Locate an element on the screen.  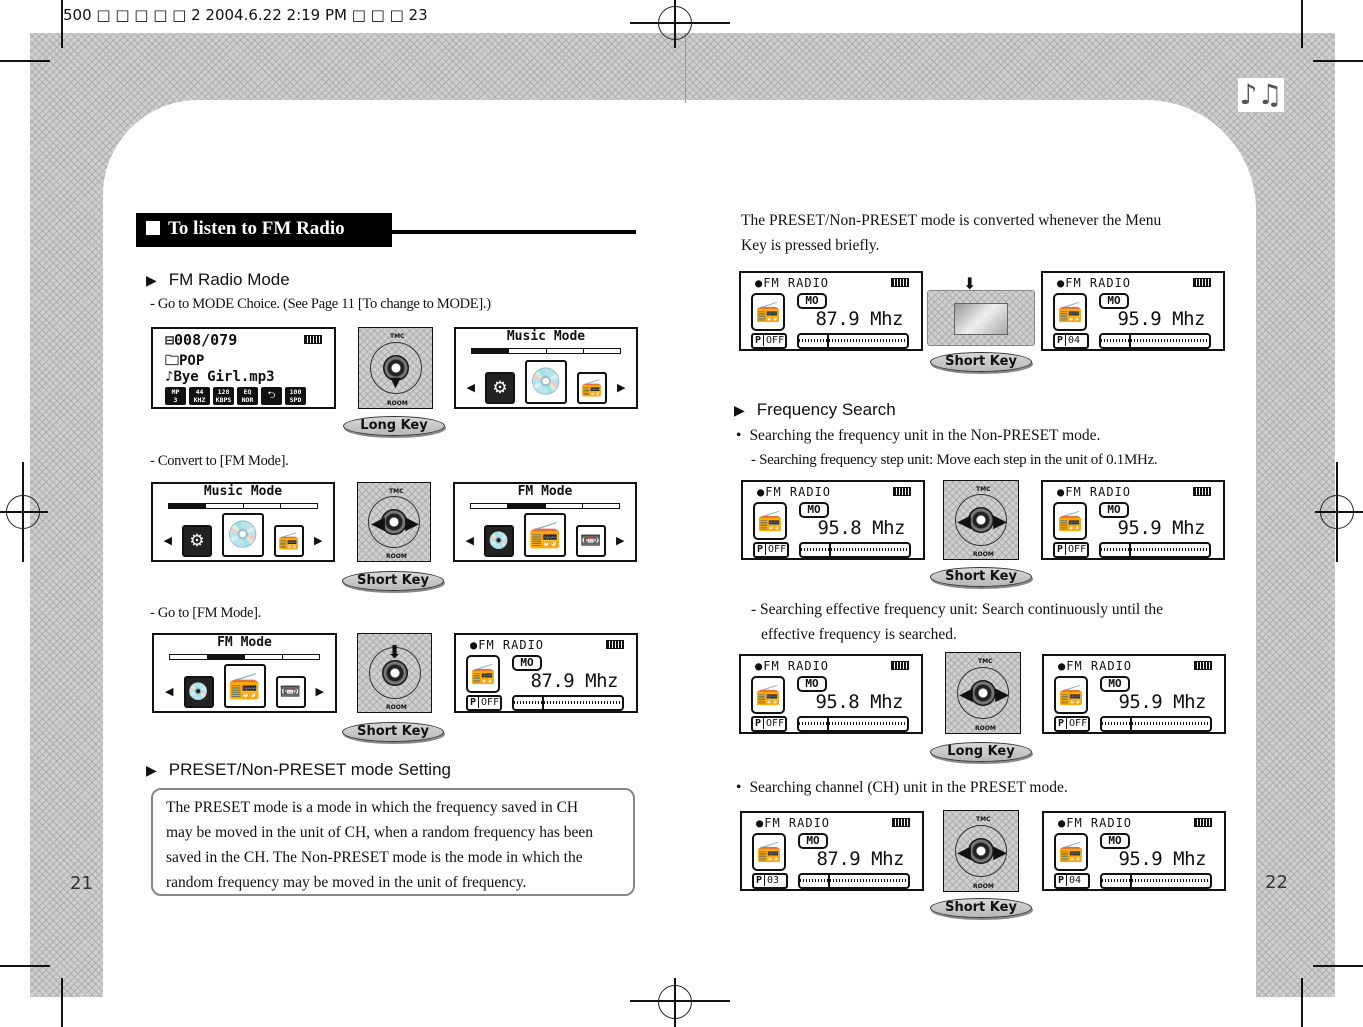
frequency-search-heading: ▶ Frequency Search is located at coordinates (815, 410).